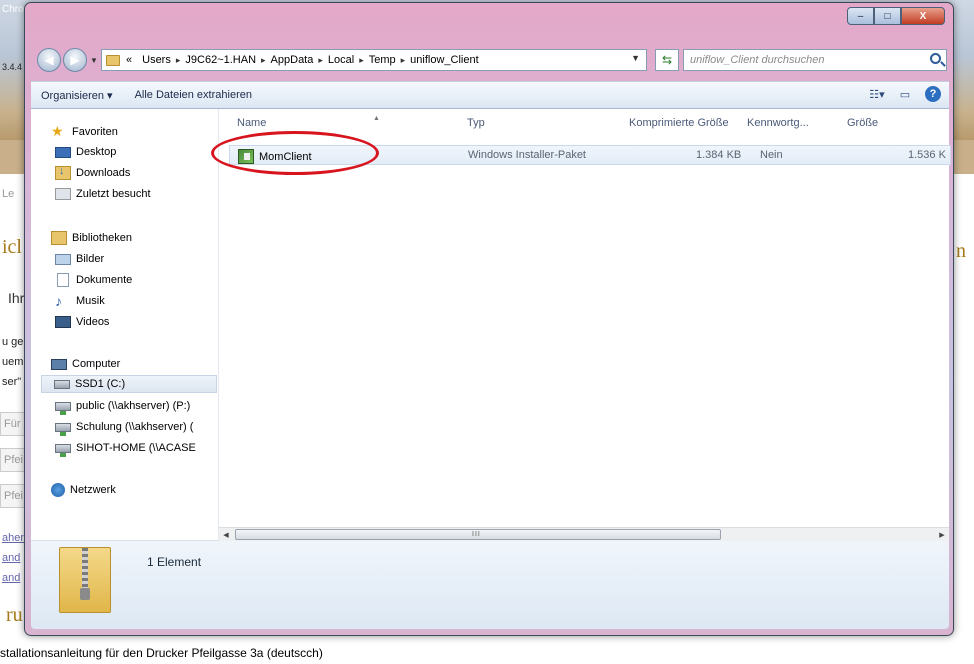 The height and width of the screenshot is (664, 974). What do you see at coordinates (476, 123) in the screenshot?
I see `column-header-type: Typ` at bounding box center [476, 123].